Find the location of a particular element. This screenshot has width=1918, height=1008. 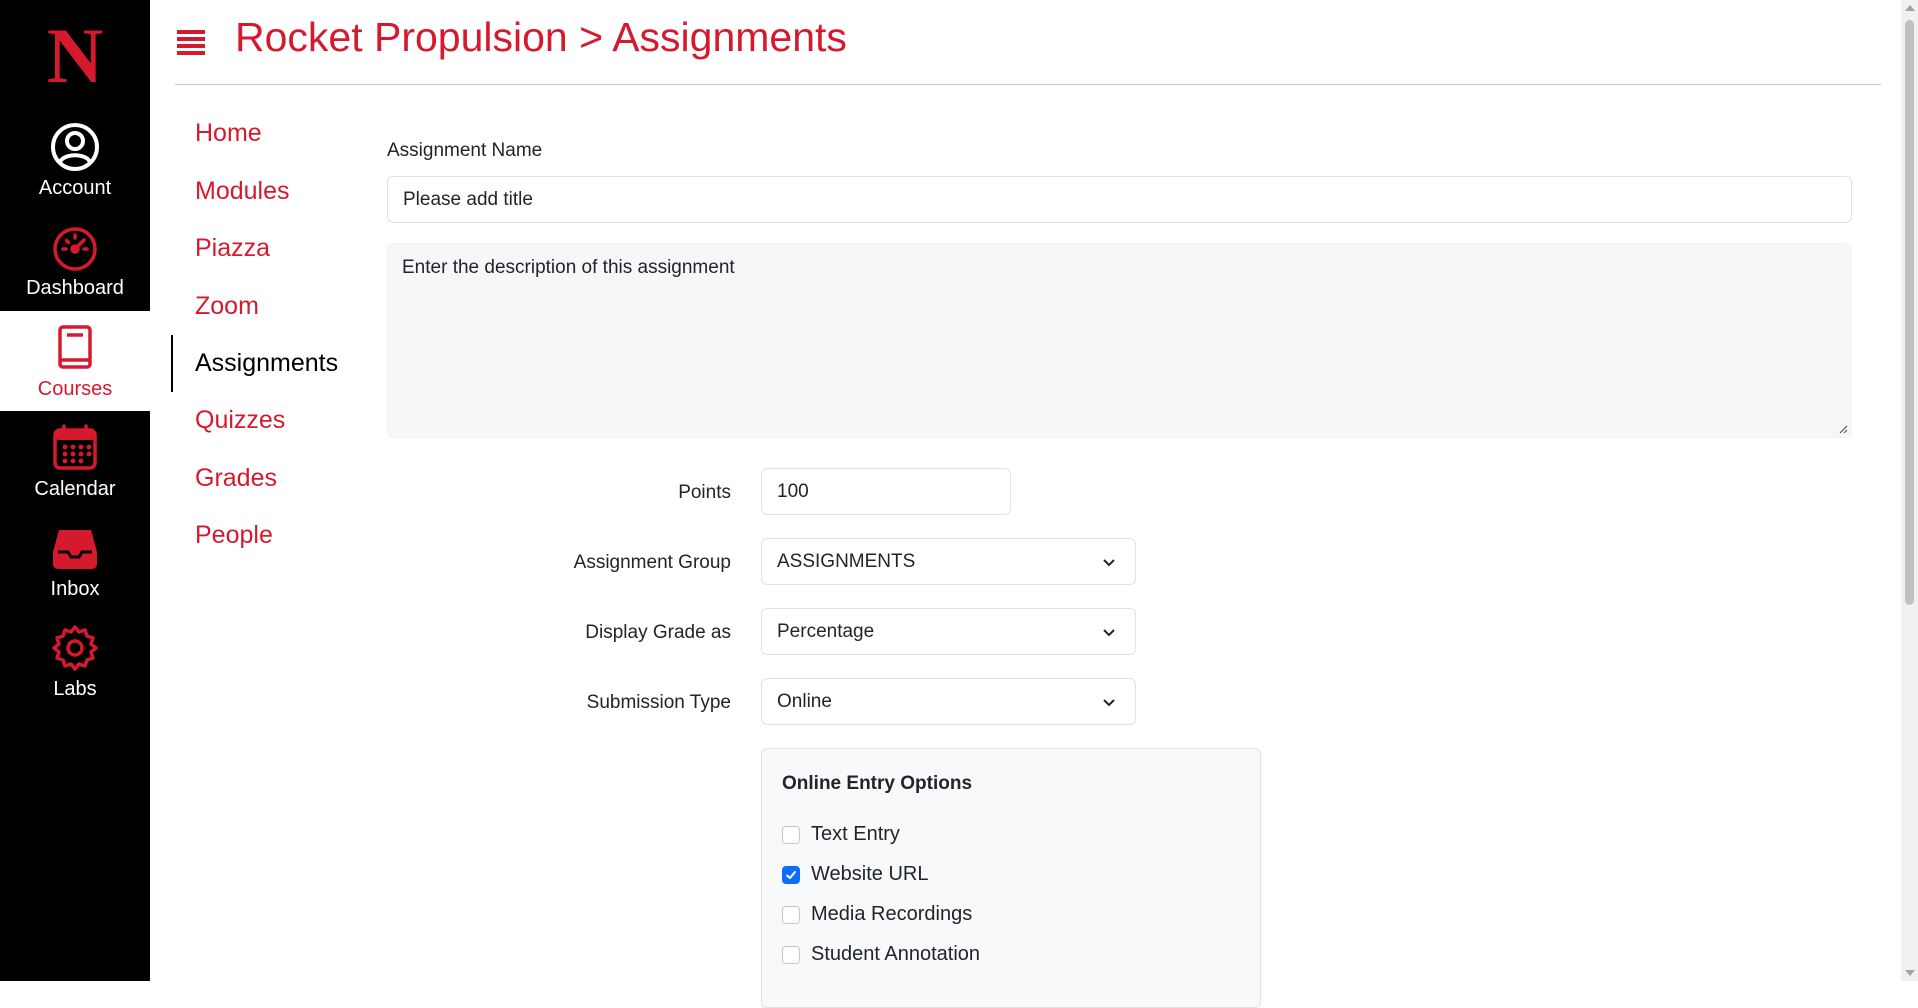

media-recordings-checkbox is located at coordinates (791, 914).